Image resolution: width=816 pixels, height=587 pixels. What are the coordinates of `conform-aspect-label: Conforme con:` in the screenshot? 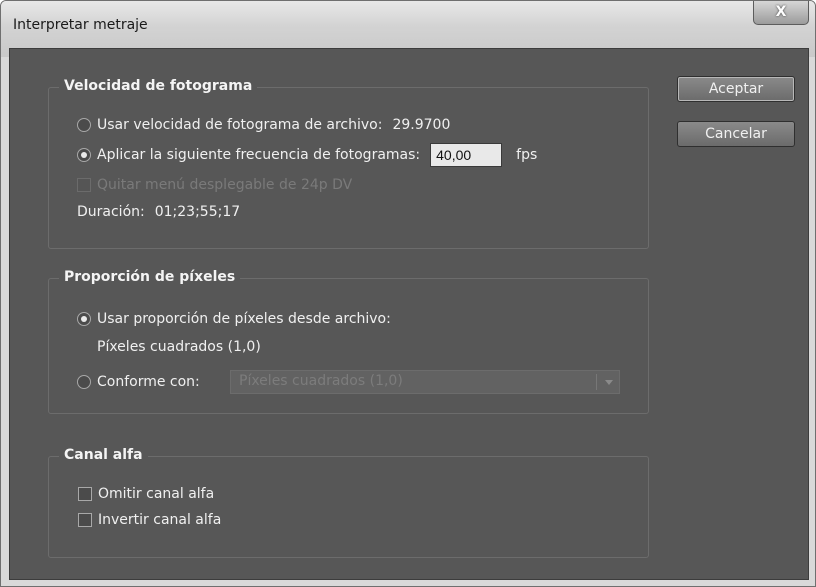 It's located at (148, 382).